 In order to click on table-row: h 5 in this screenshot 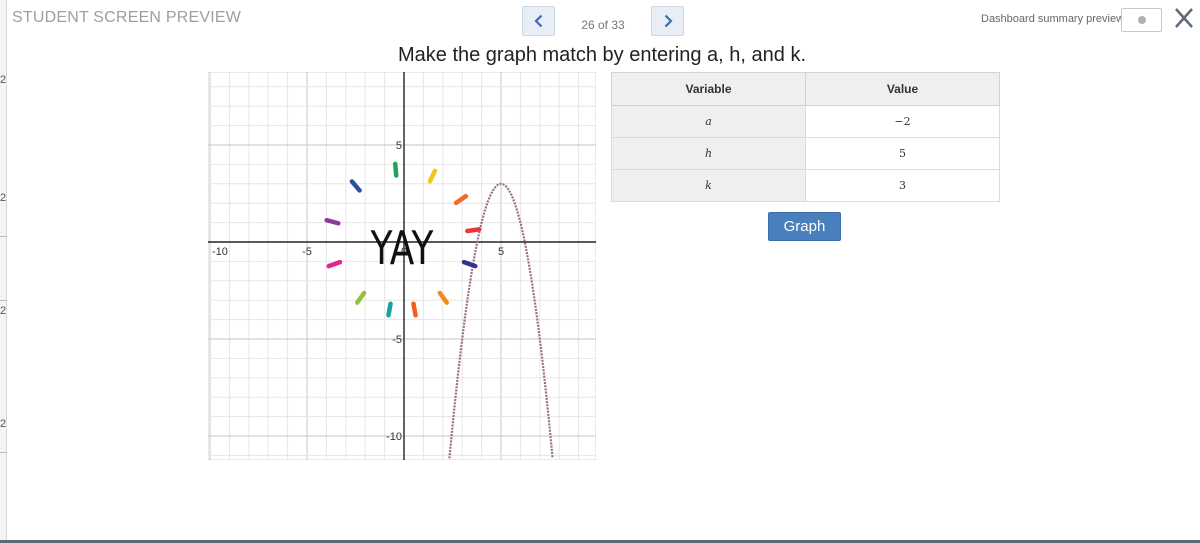, I will do `click(805, 153)`.